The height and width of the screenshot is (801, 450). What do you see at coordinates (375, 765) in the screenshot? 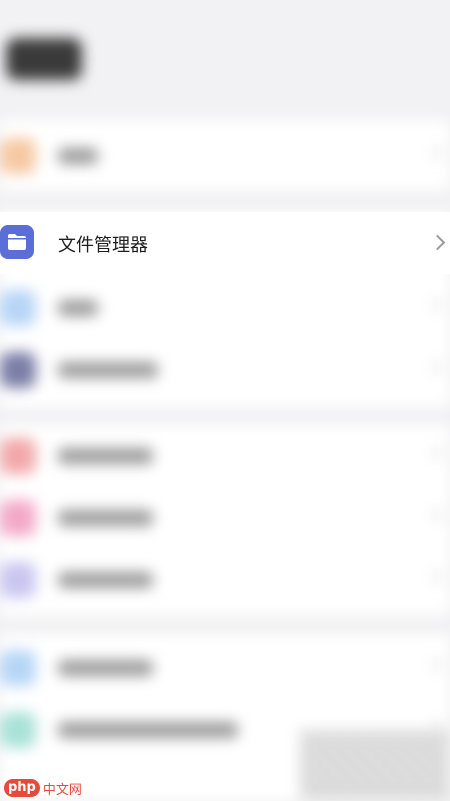
I see `blurred-qr-patch` at bounding box center [375, 765].